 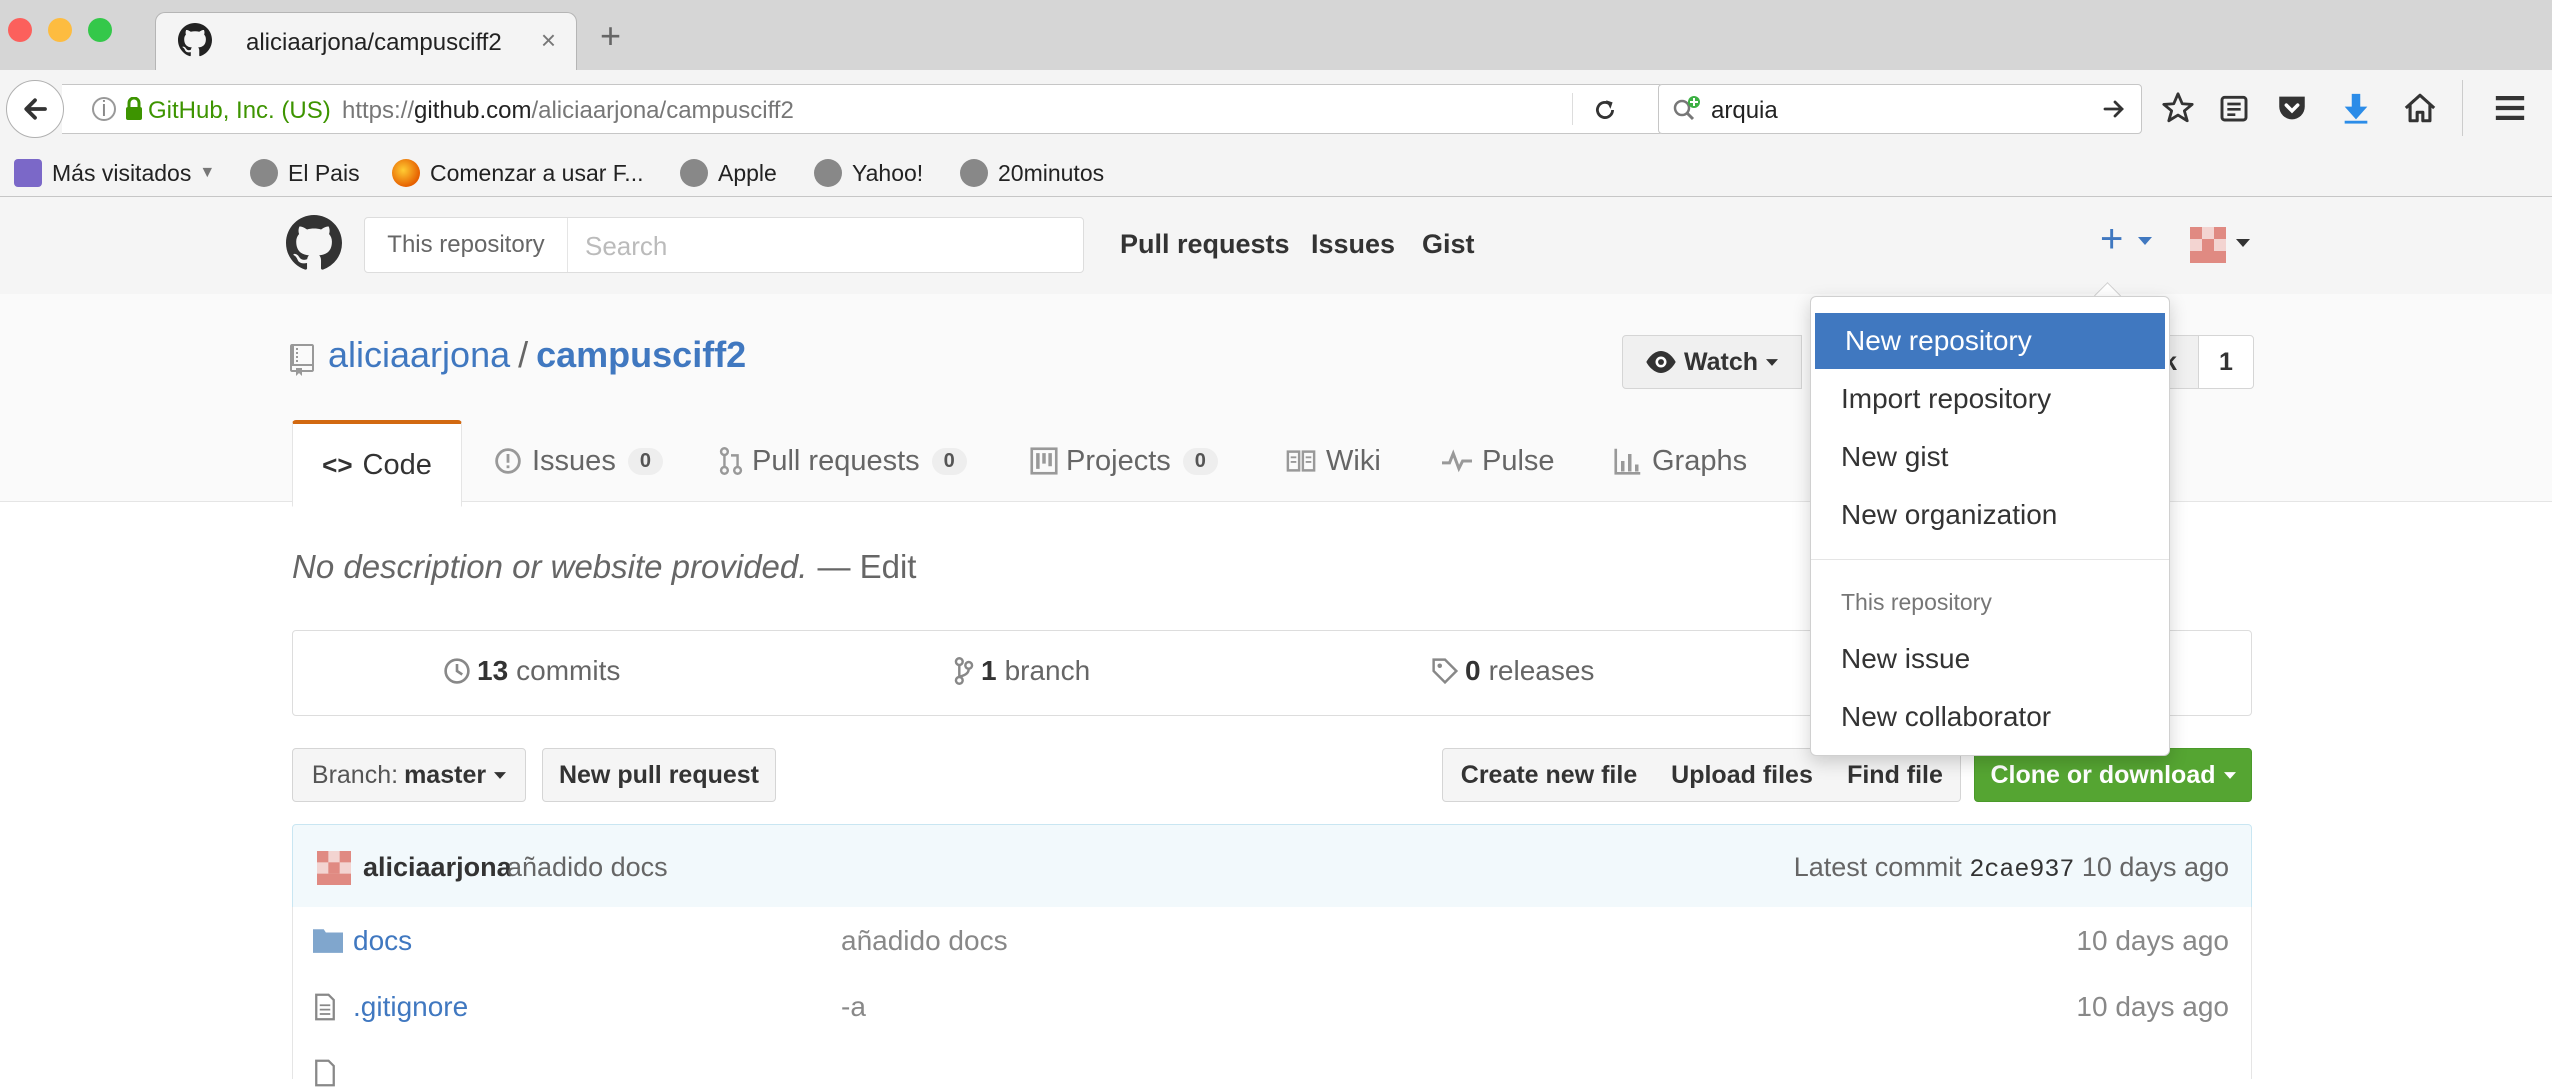 What do you see at coordinates (1032, 173) in the screenshot?
I see `bookmark-20minutos: 20minutos` at bounding box center [1032, 173].